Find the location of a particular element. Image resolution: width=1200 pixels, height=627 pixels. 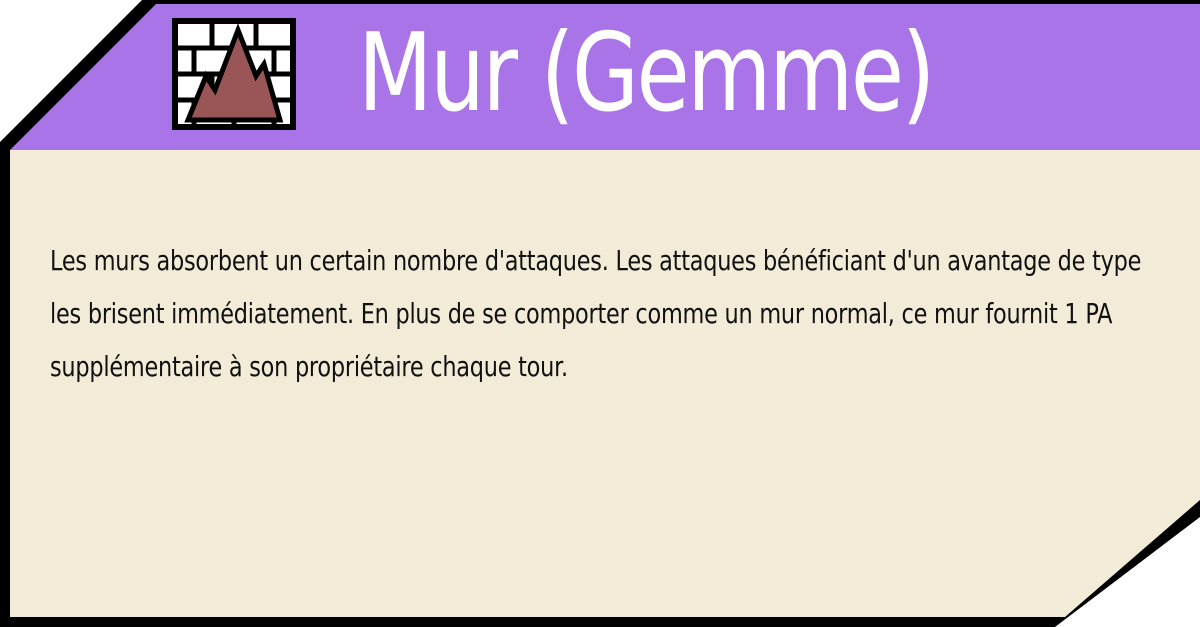

card-title: Mur (Gemme) is located at coordinates (646, 73).